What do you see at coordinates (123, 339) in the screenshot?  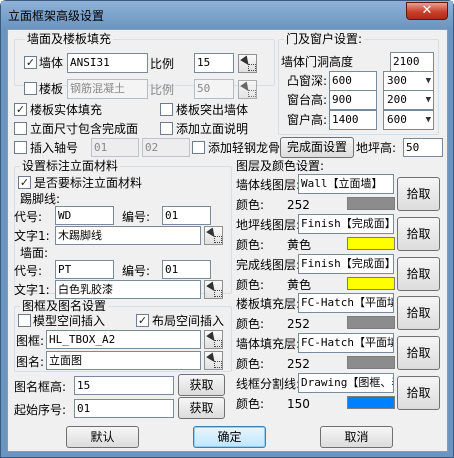 I see `frame-block-input: HL_TBOX_A2` at bounding box center [123, 339].